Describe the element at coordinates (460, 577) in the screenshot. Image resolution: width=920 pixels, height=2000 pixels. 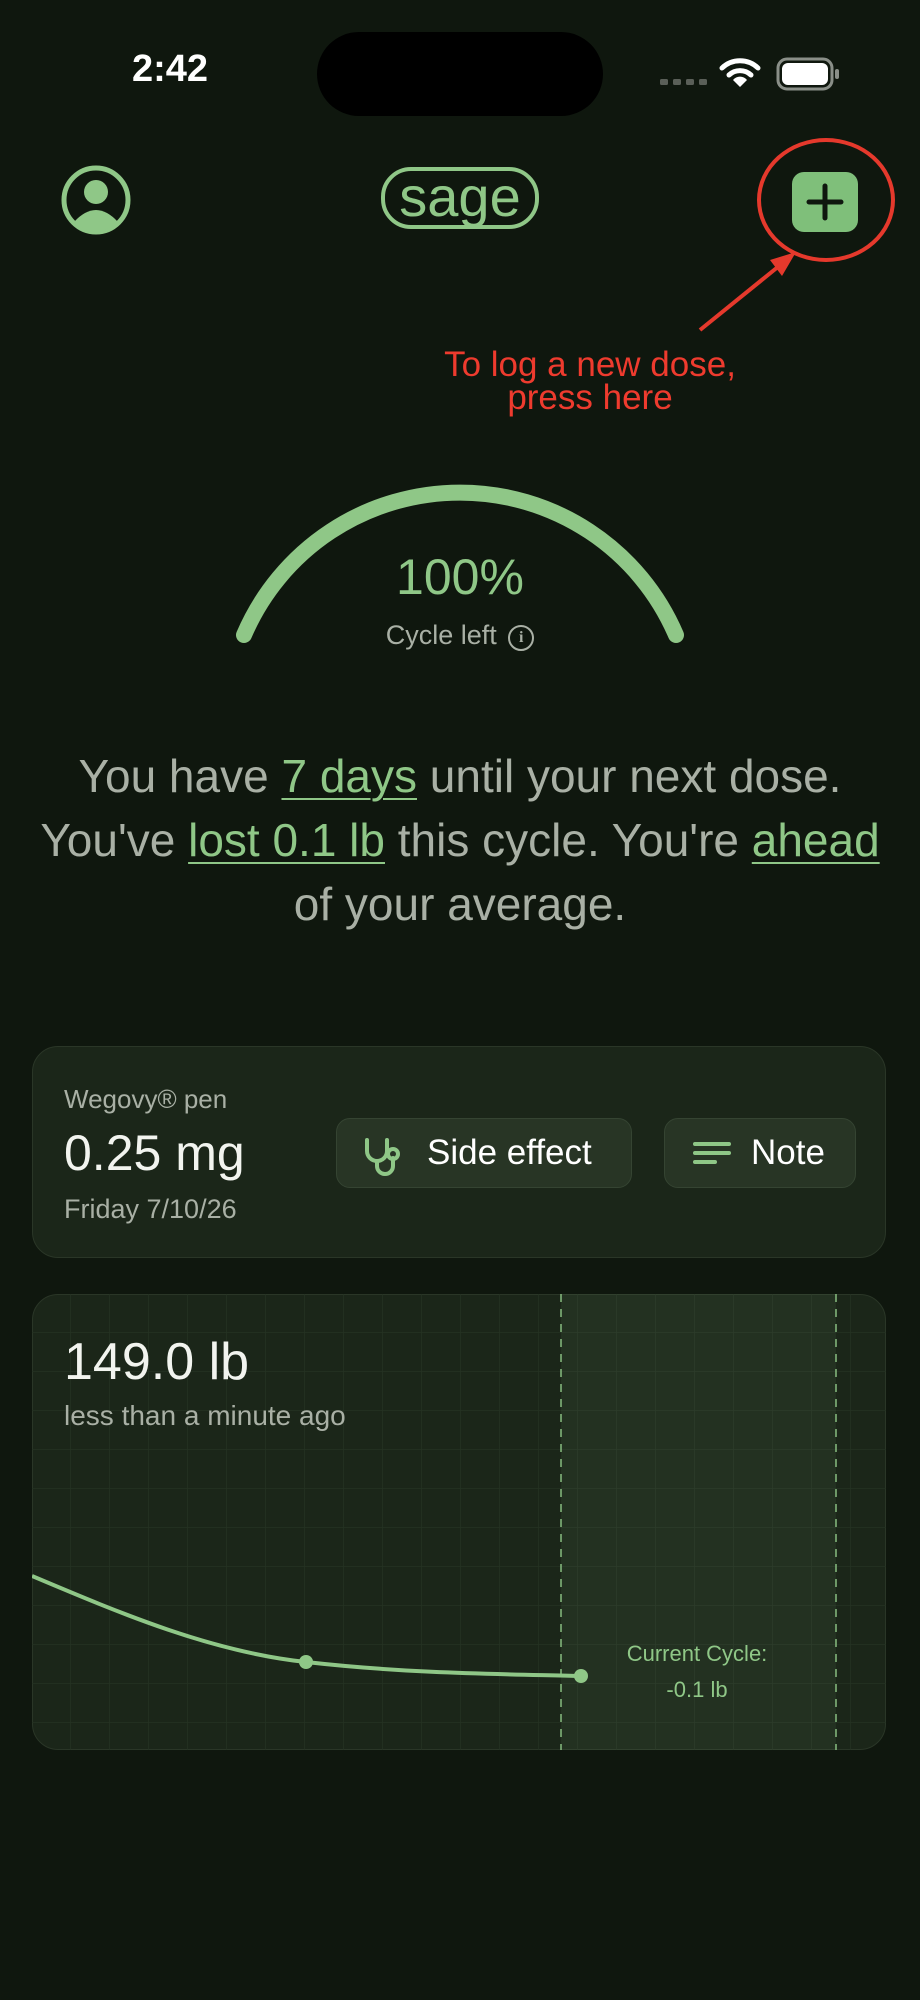
I see `gauge-percent: 100%` at that location.